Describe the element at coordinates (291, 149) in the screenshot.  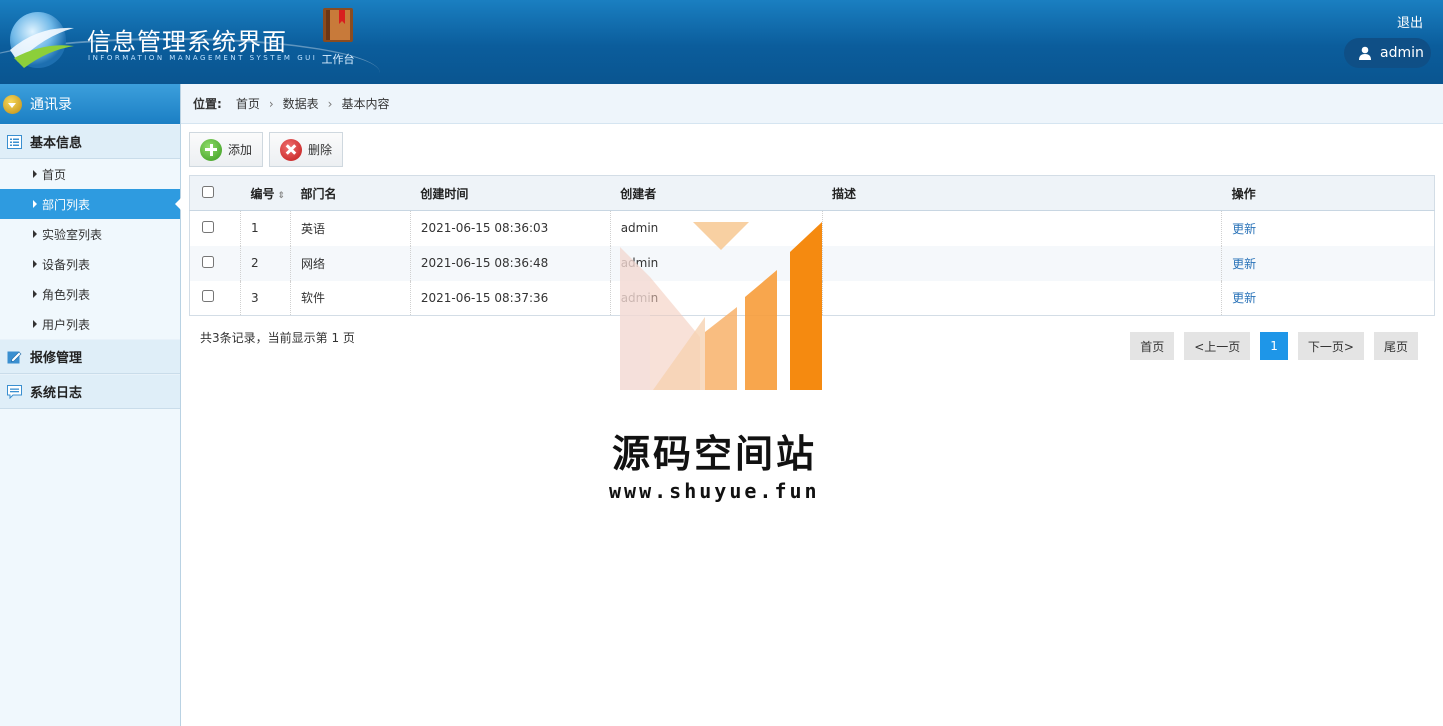
I see `close-icon` at that location.